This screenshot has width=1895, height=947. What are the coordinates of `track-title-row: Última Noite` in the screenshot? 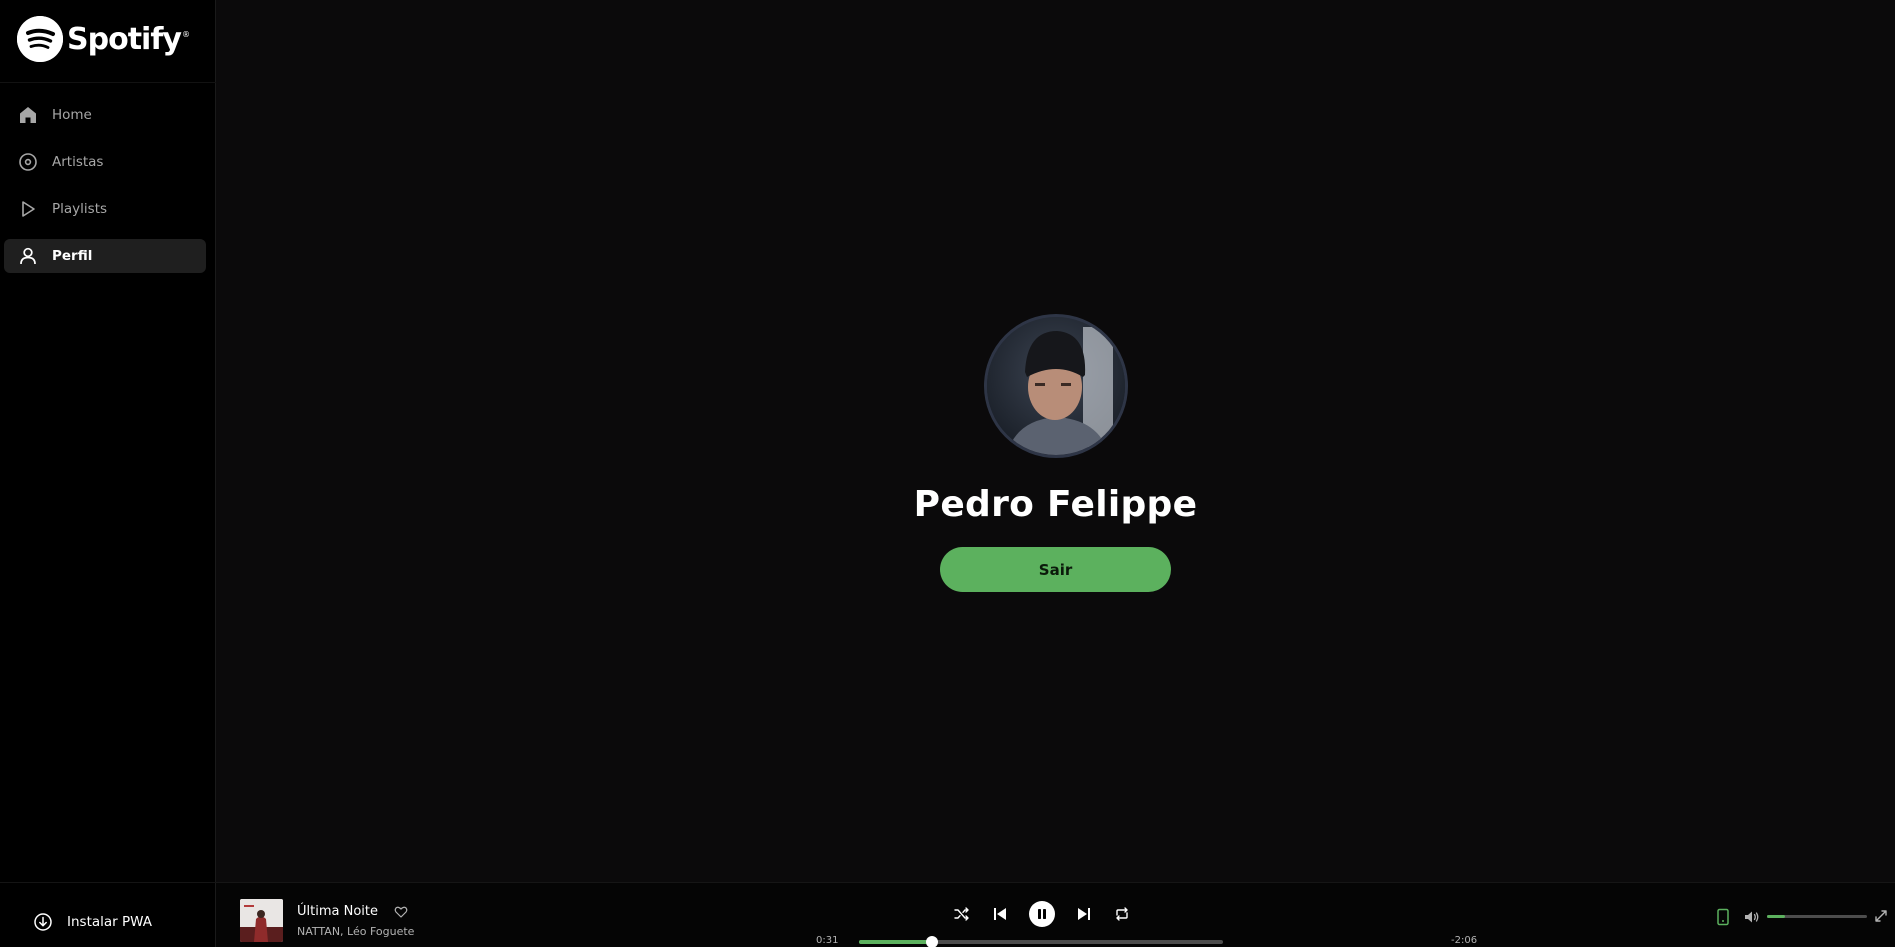 It's located at (355, 911).